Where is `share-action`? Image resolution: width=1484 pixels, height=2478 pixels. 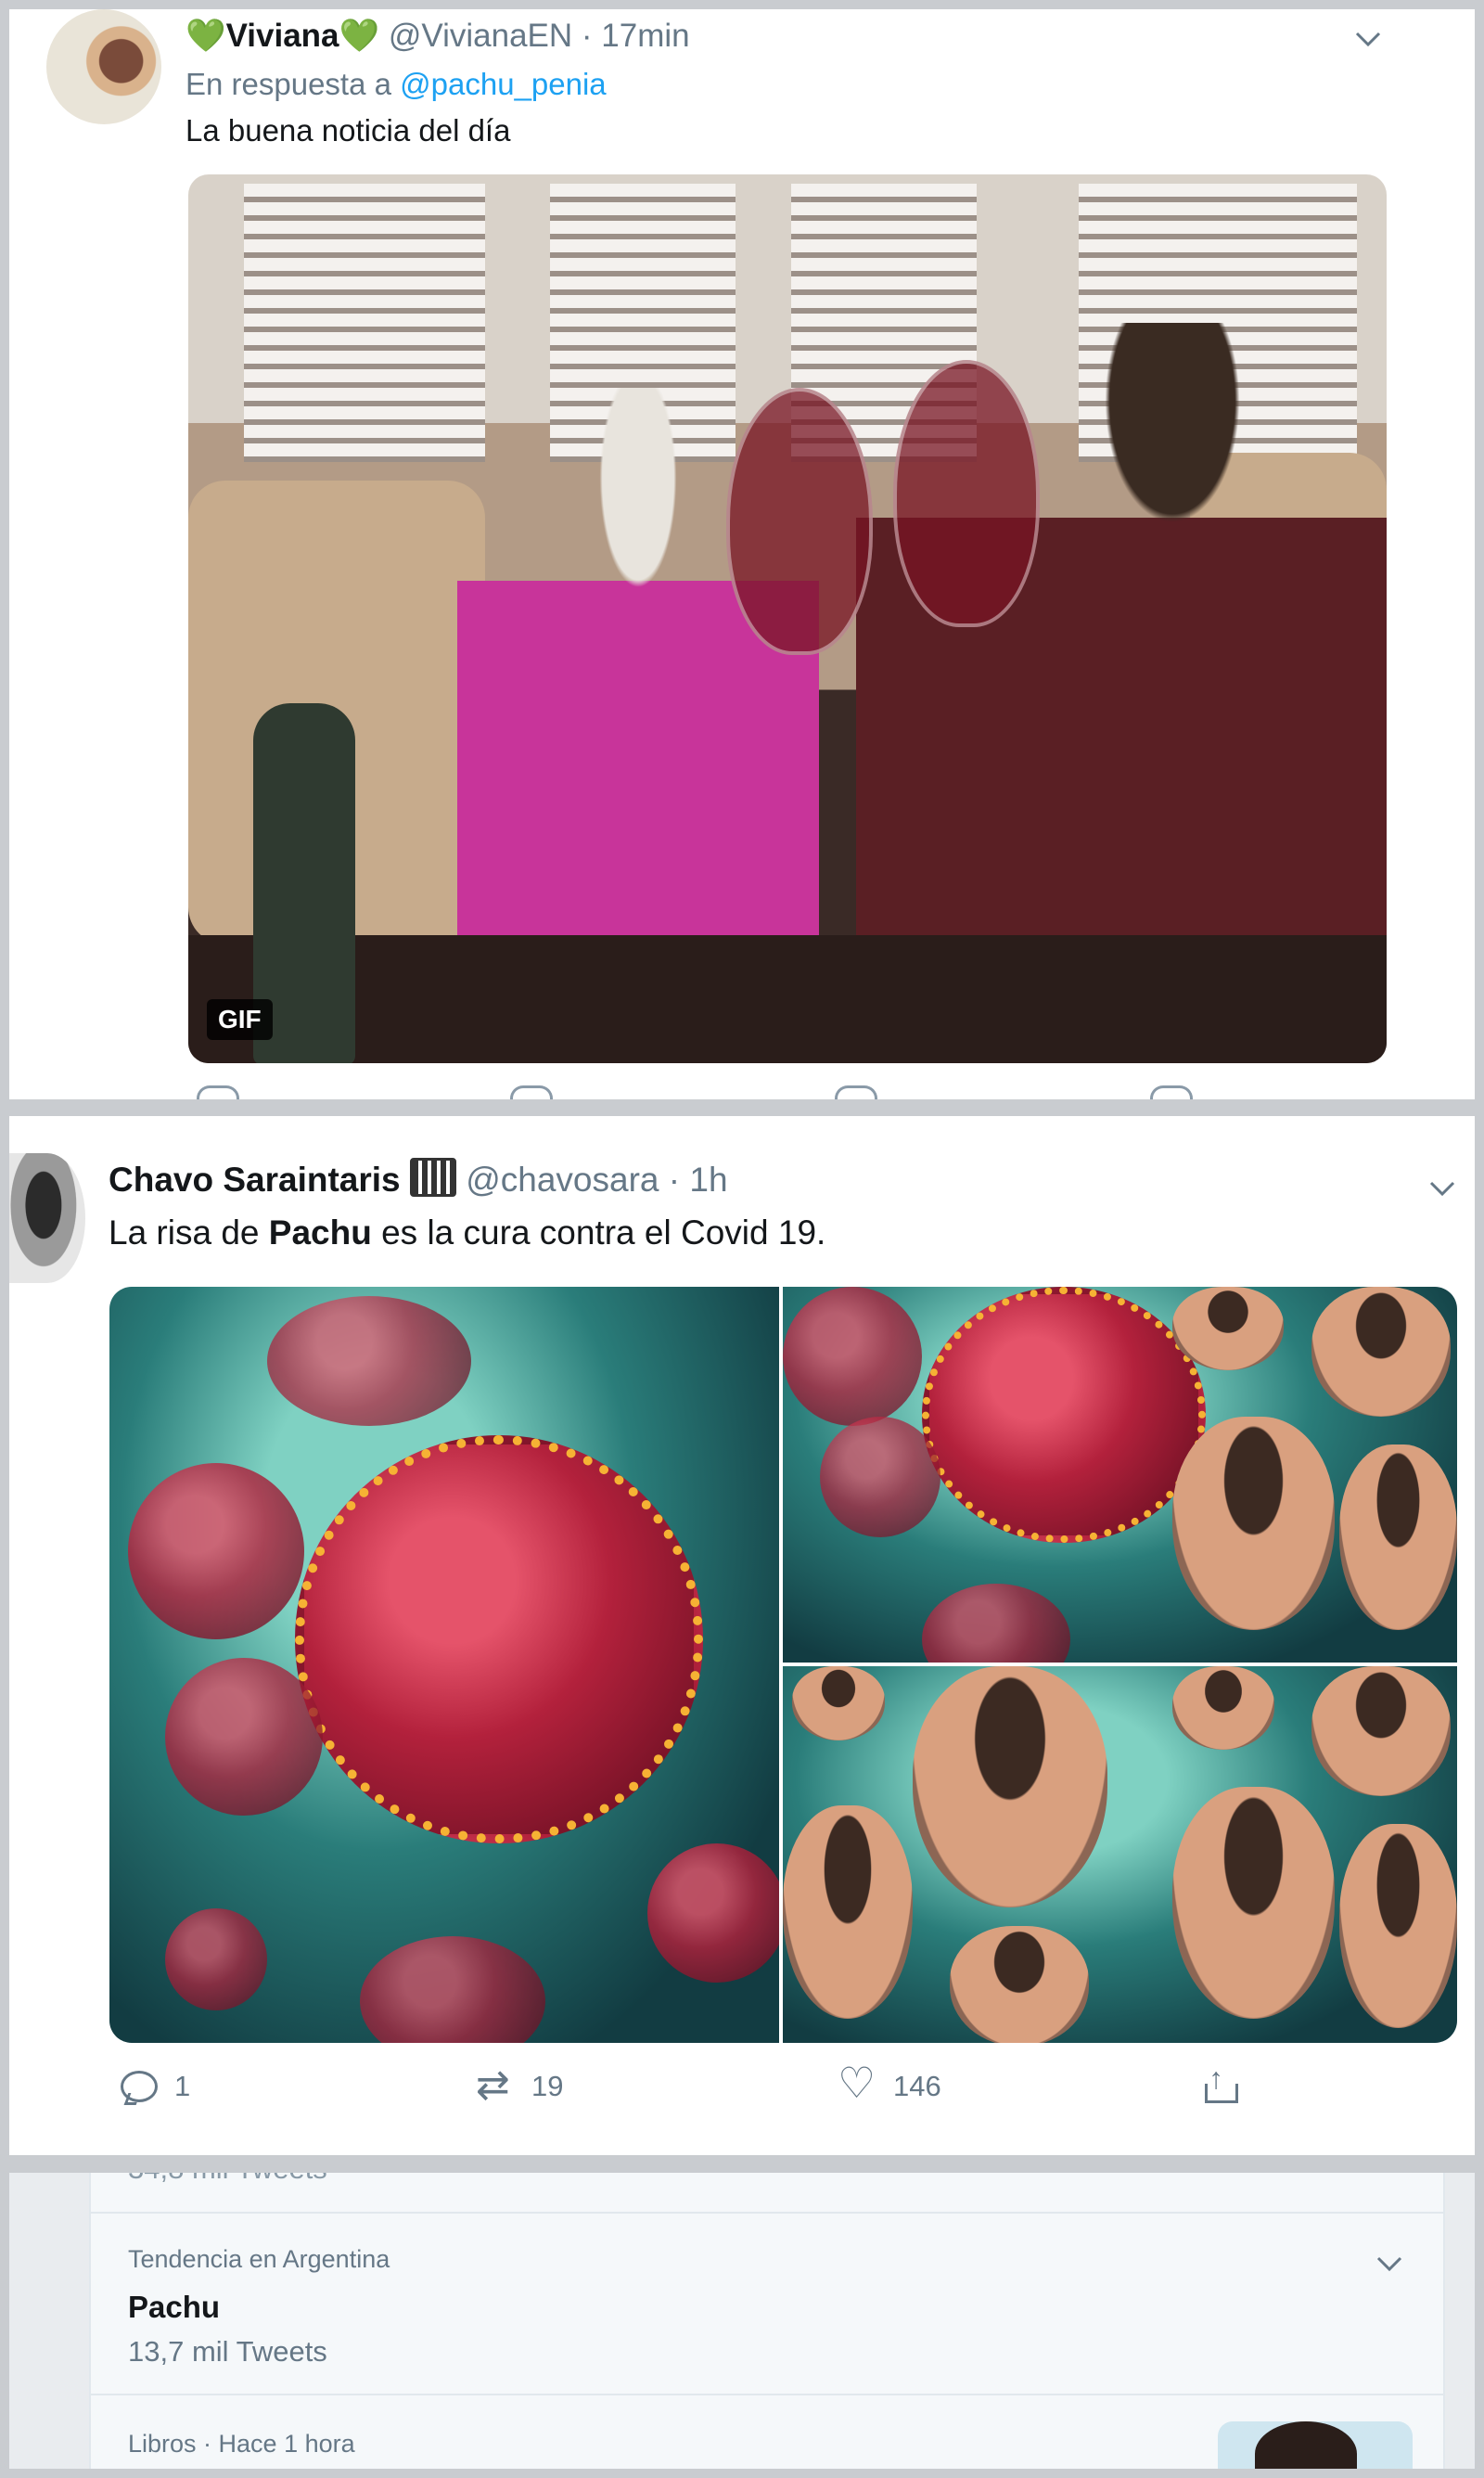 share-action is located at coordinates (1218, 2084).